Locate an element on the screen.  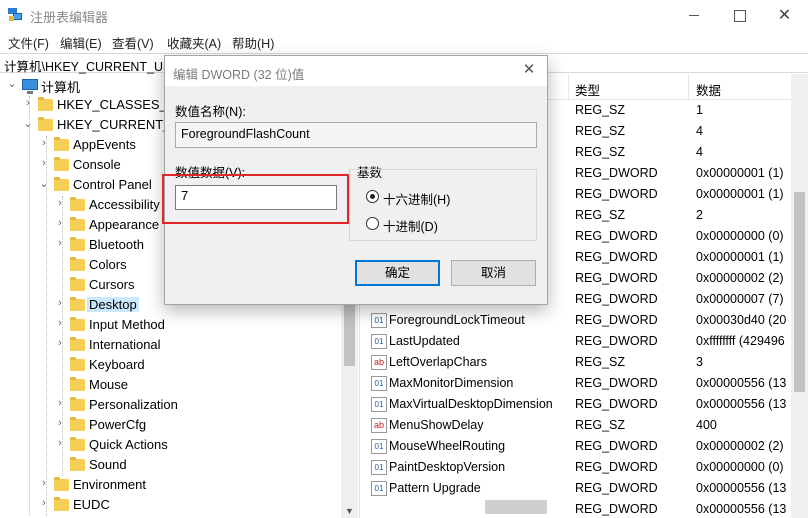
radio-decimal-label: 十进制(D) is located at coordinates (410, 225).